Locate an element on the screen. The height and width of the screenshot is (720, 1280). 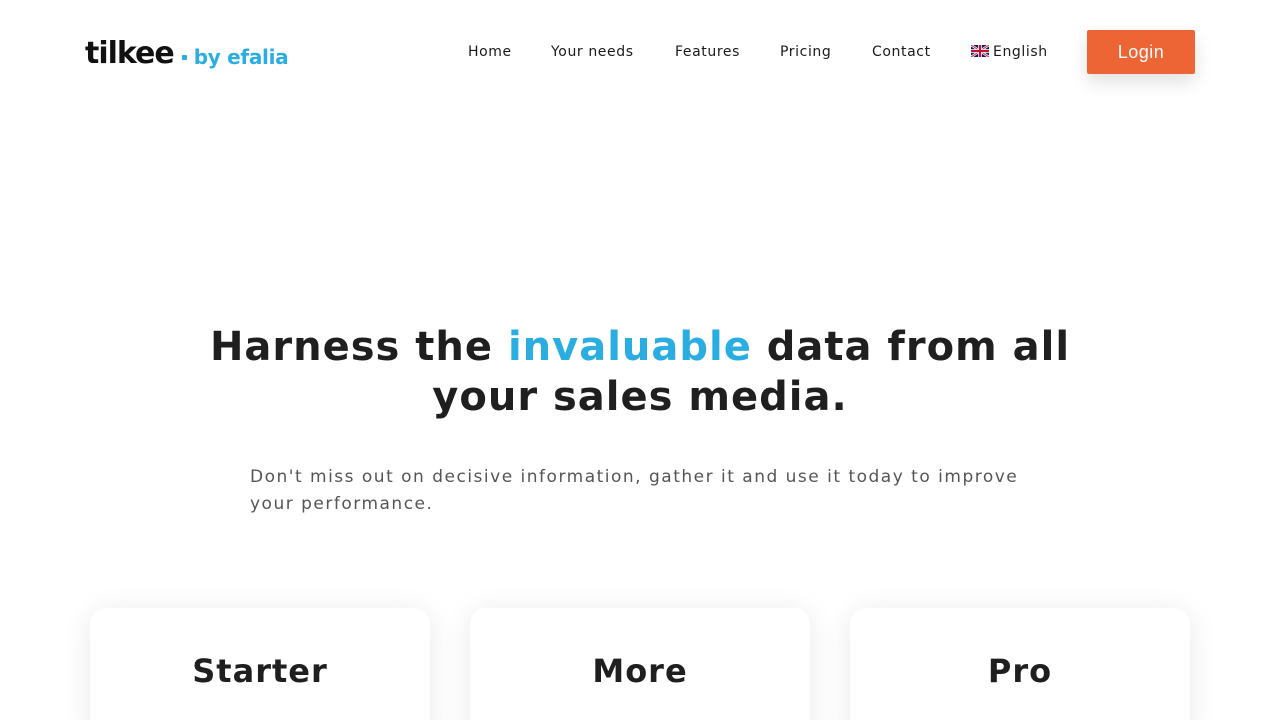
plan-card-more: More is located at coordinates (640, 664).